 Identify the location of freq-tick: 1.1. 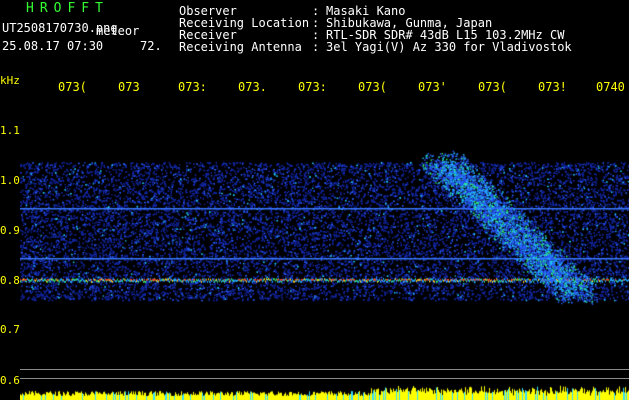
(10, 130).